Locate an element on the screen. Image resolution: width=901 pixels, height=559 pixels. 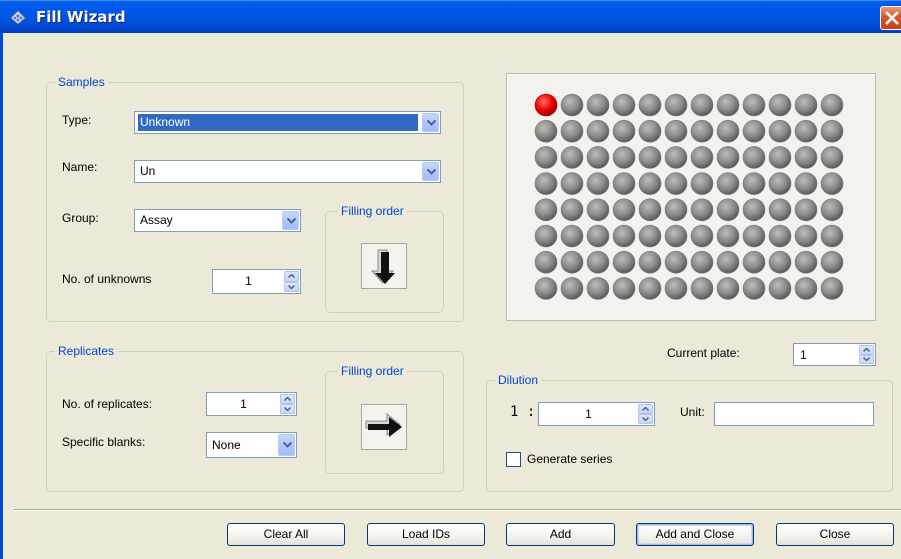
group-combo: Assay is located at coordinates (217, 220).